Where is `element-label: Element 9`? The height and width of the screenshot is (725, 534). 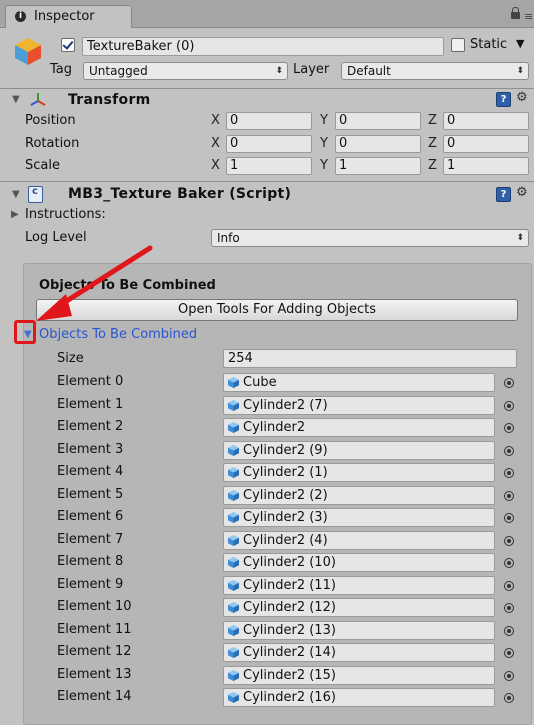
element-label: Element 9 is located at coordinates (90, 584).